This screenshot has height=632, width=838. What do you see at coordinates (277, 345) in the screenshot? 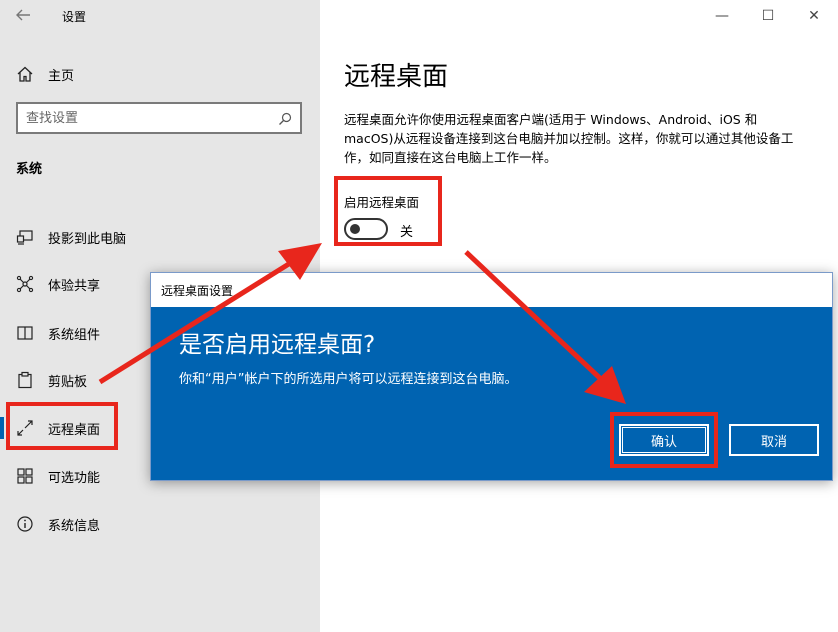
I see `dialog-heading: 是否启用远程桌面?` at bounding box center [277, 345].